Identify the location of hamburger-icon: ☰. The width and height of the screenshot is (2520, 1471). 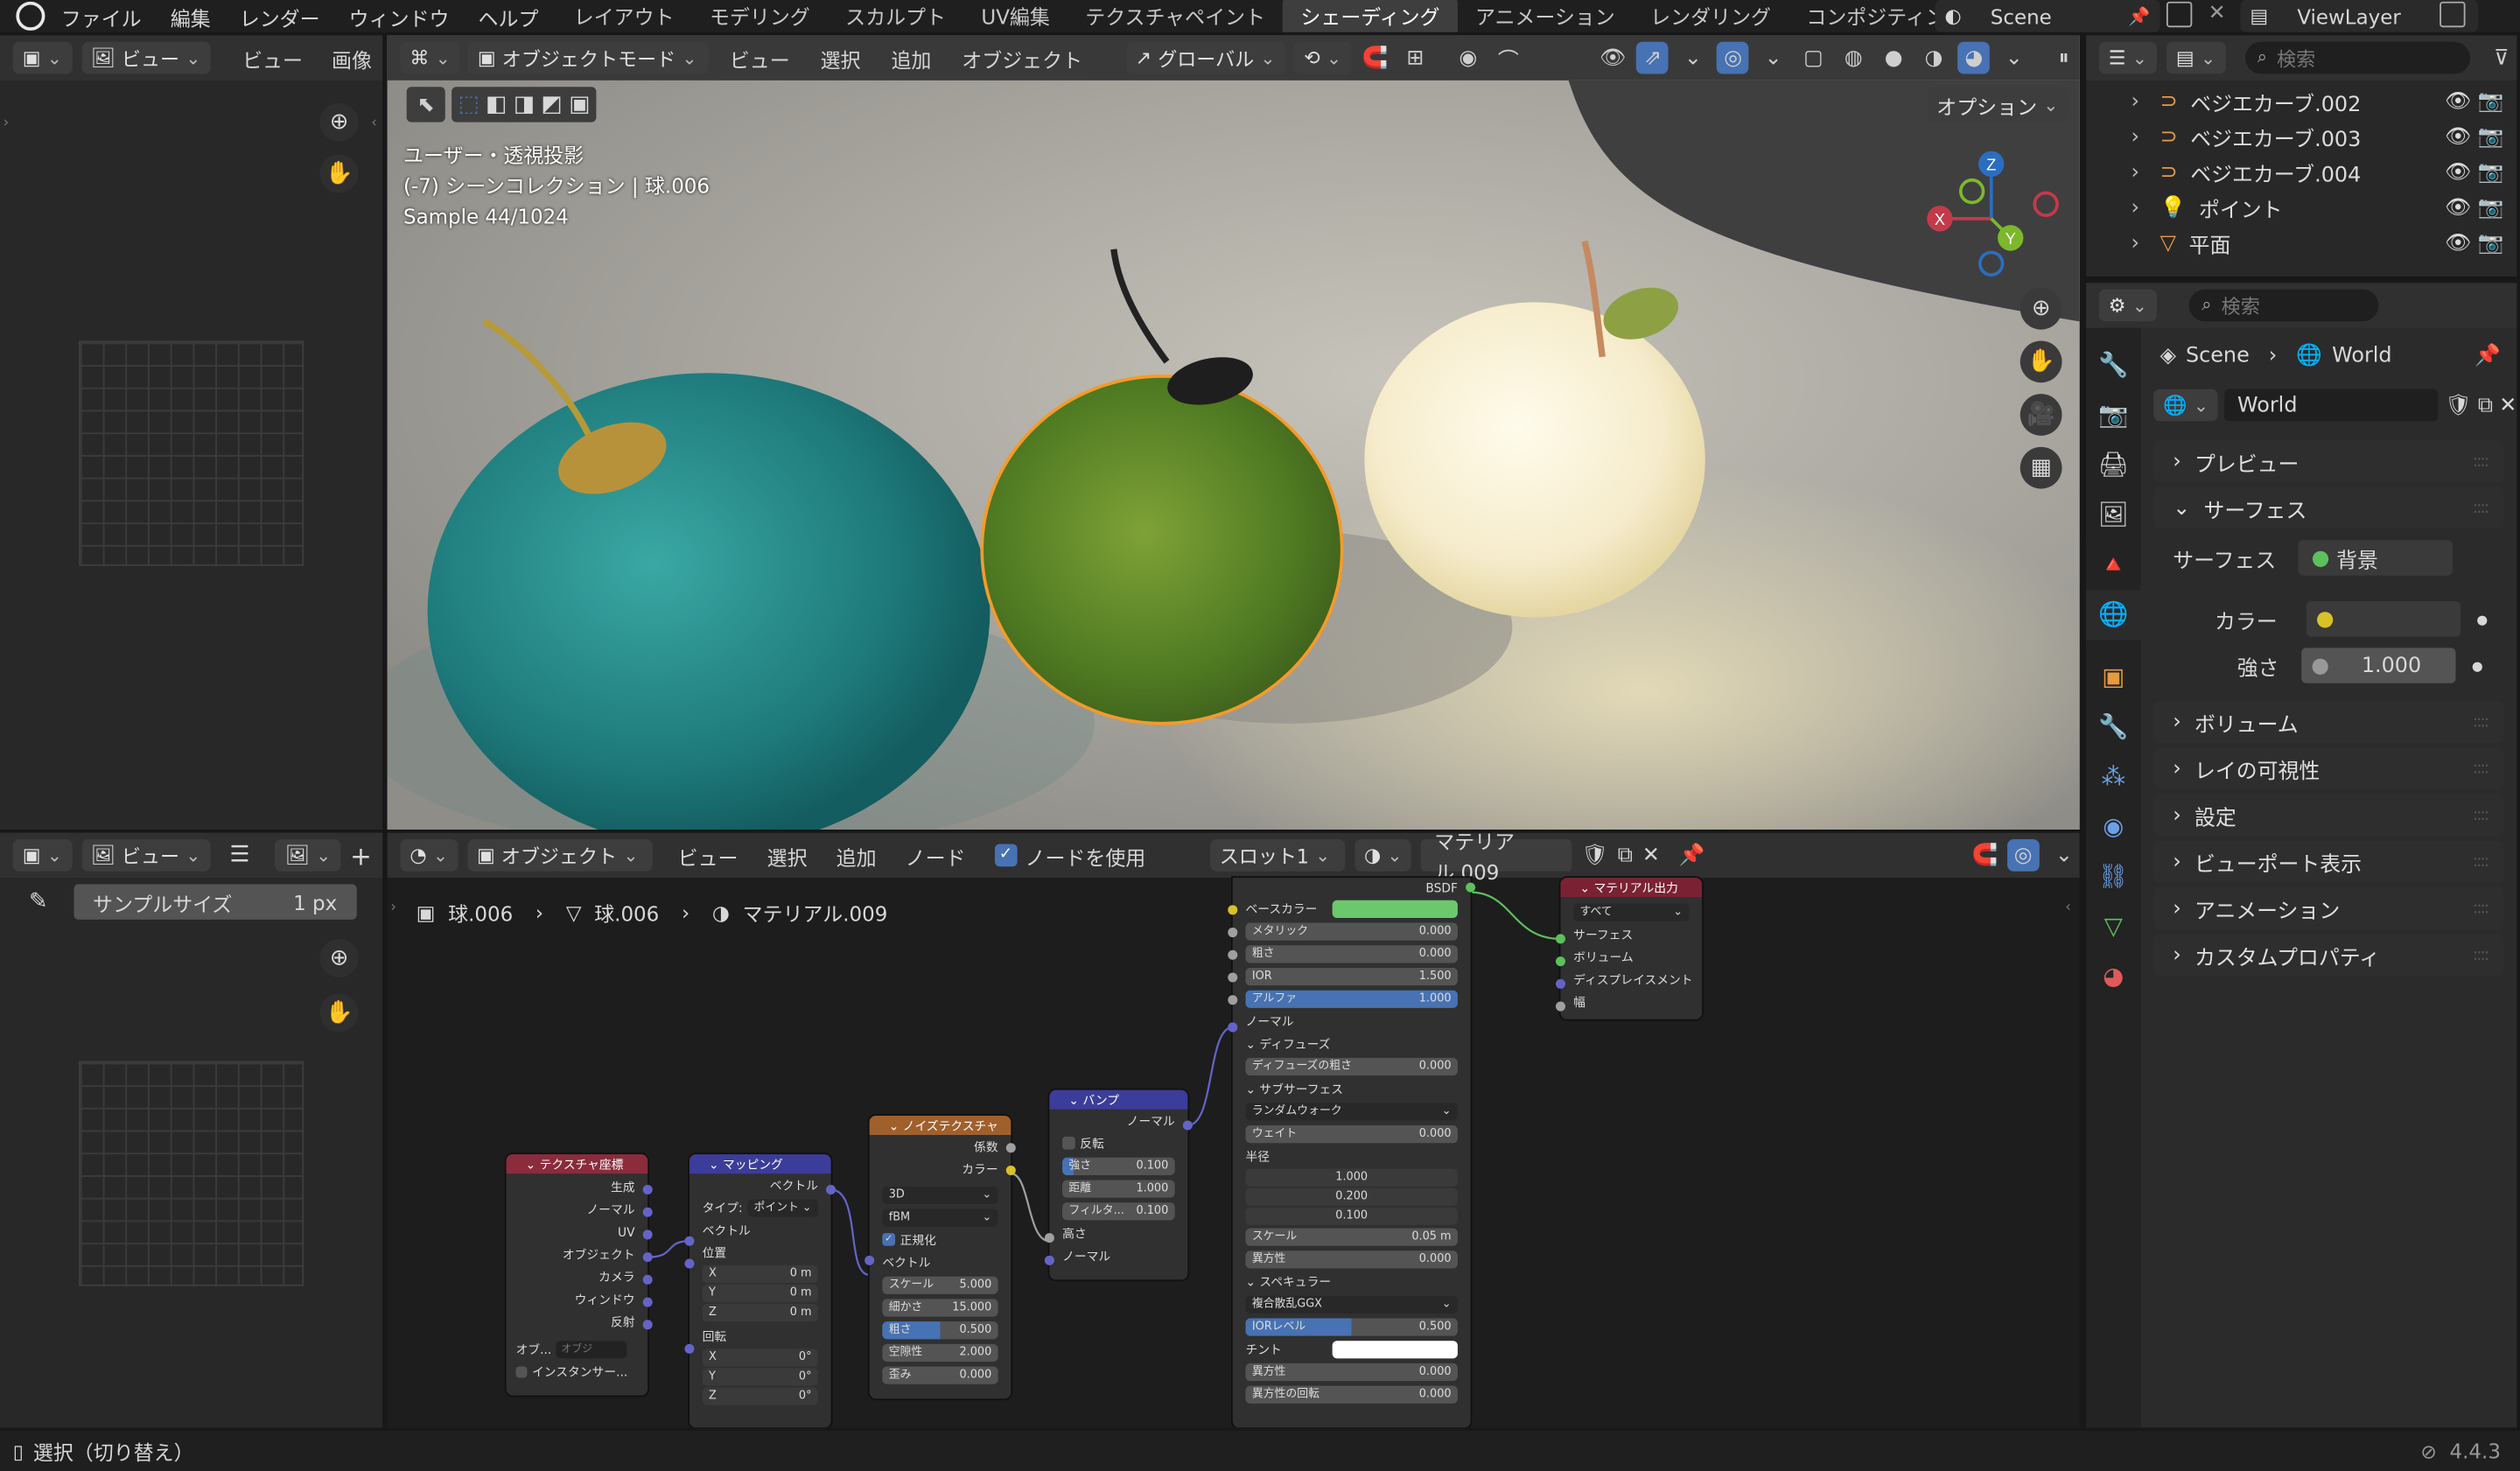
(239, 855).